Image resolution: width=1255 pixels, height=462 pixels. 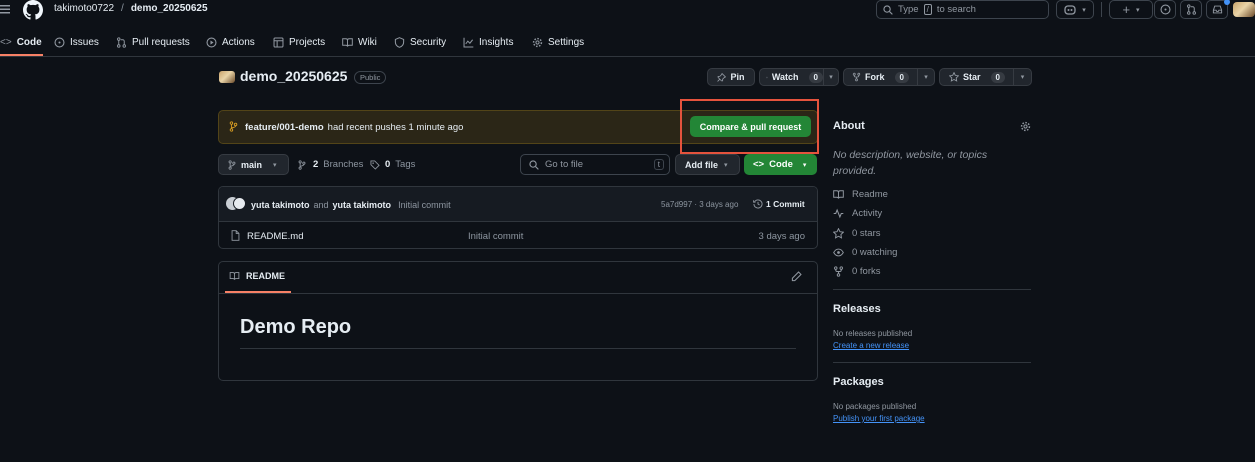 I want to click on header-divider, so click(x=627, y=56).